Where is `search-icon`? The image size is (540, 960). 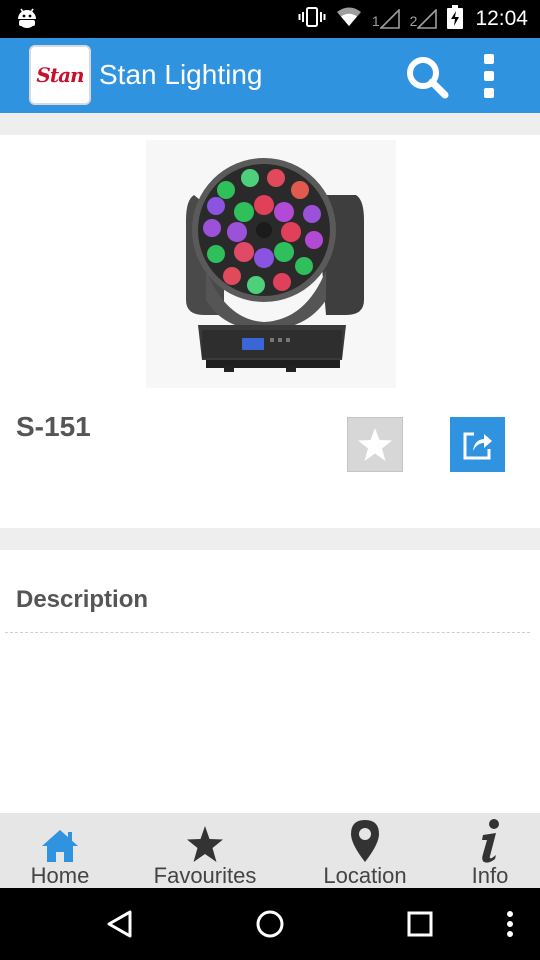
search-icon is located at coordinates (428, 78).